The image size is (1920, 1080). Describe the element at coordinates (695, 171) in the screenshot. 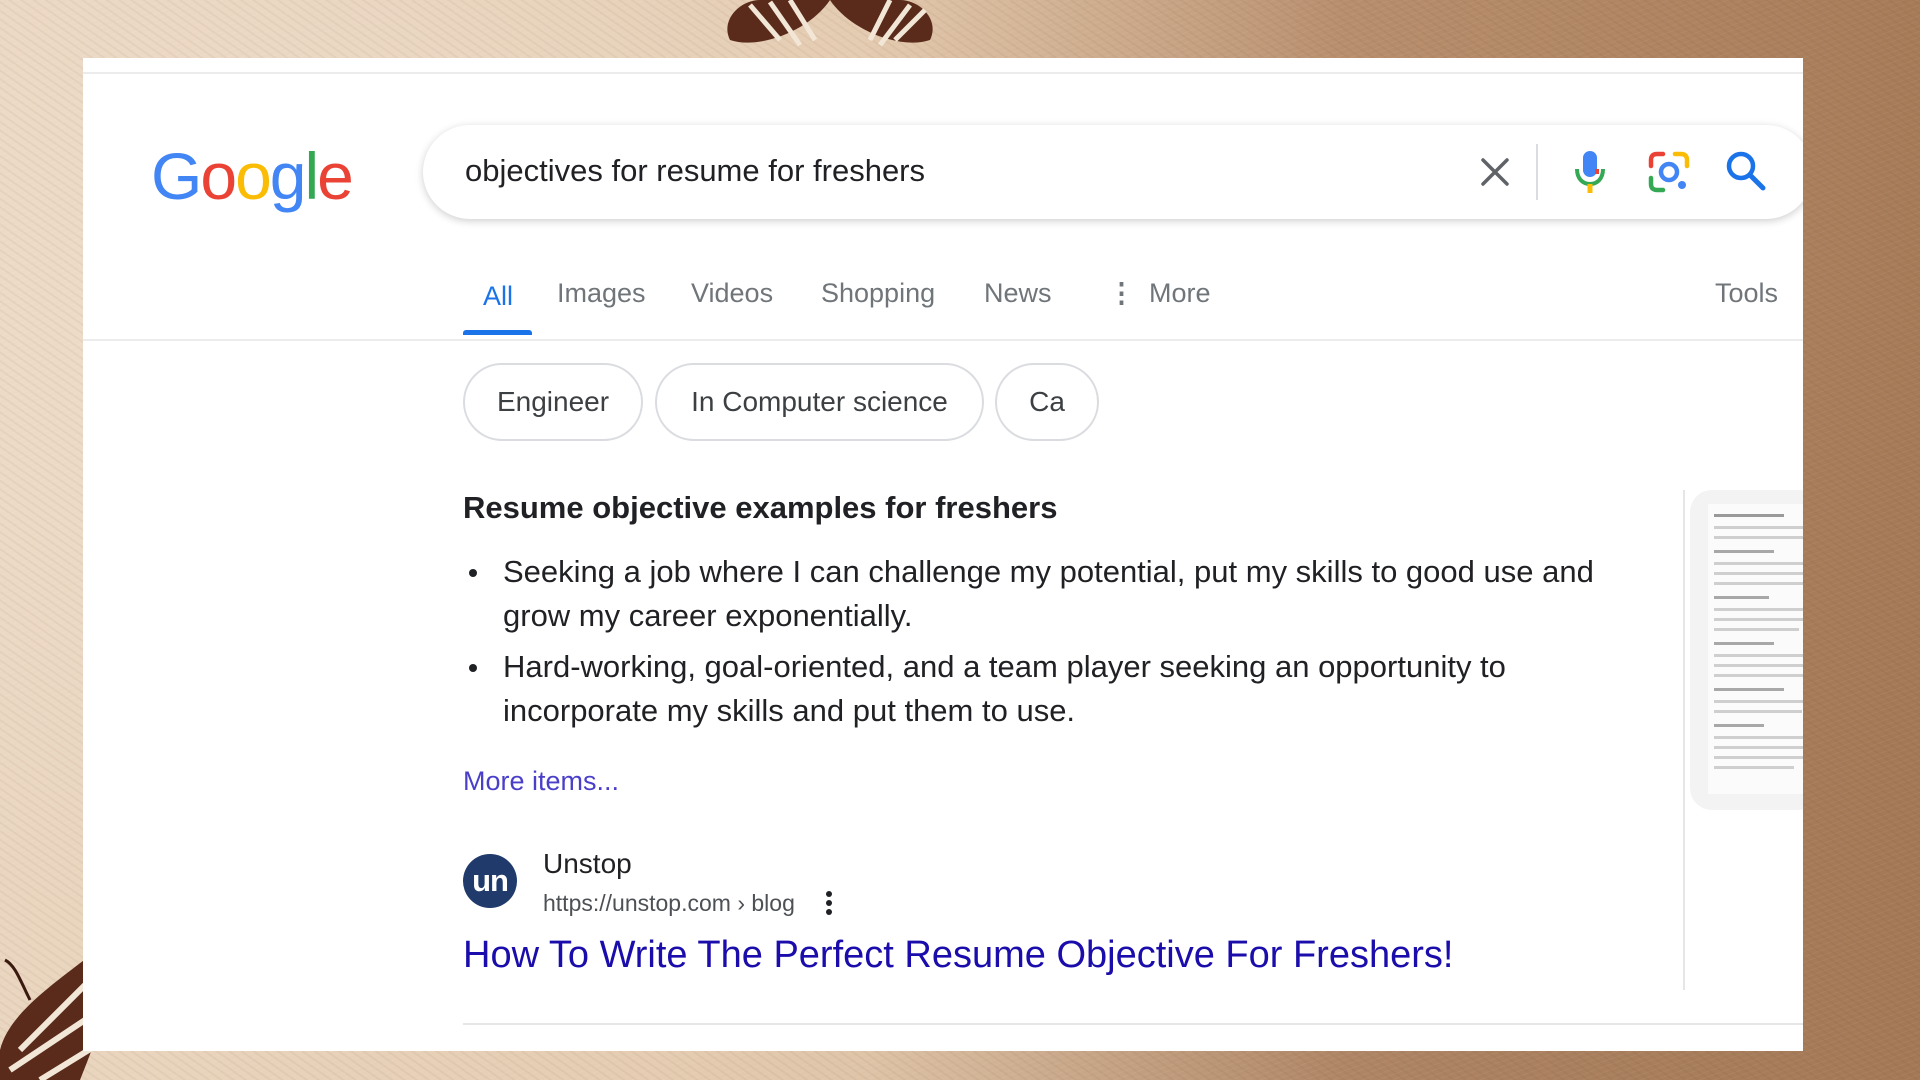

I see `search-input: objectives for resume for freshers` at that location.